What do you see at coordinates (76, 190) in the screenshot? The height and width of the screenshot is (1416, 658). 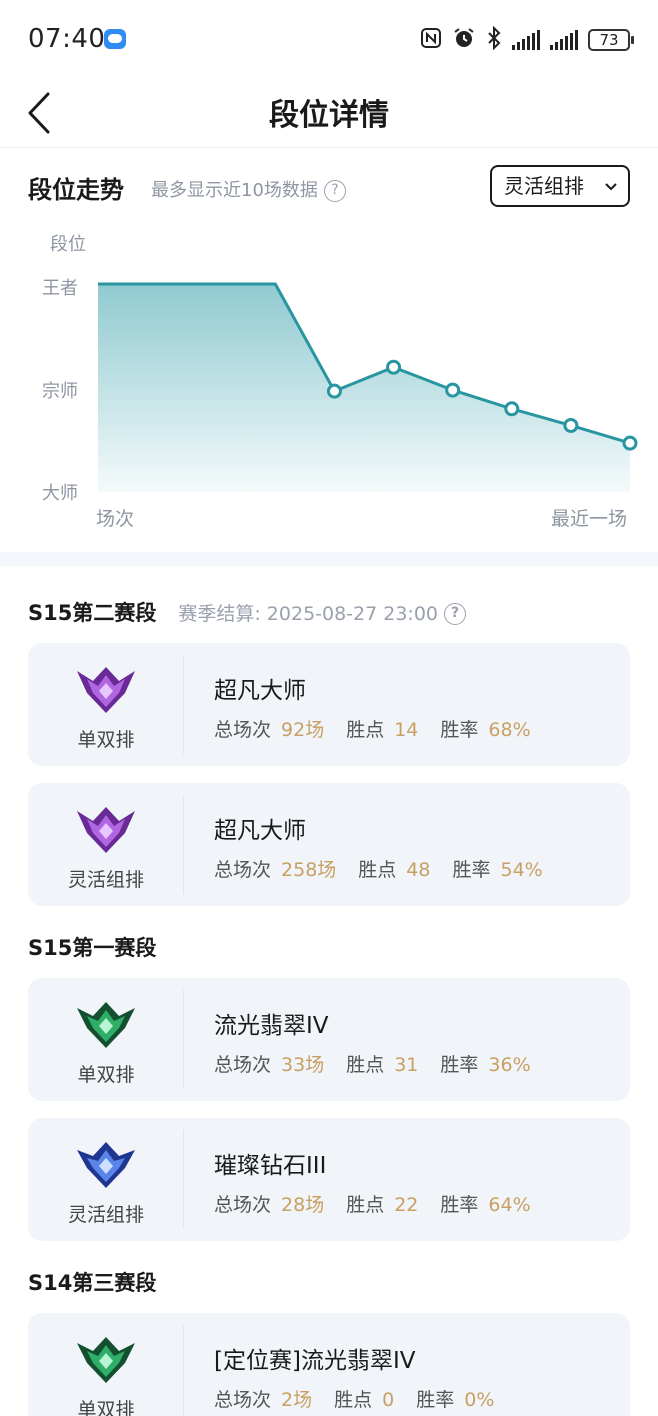 I see `trend-title: 段位走势` at bounding box center [76, 190].